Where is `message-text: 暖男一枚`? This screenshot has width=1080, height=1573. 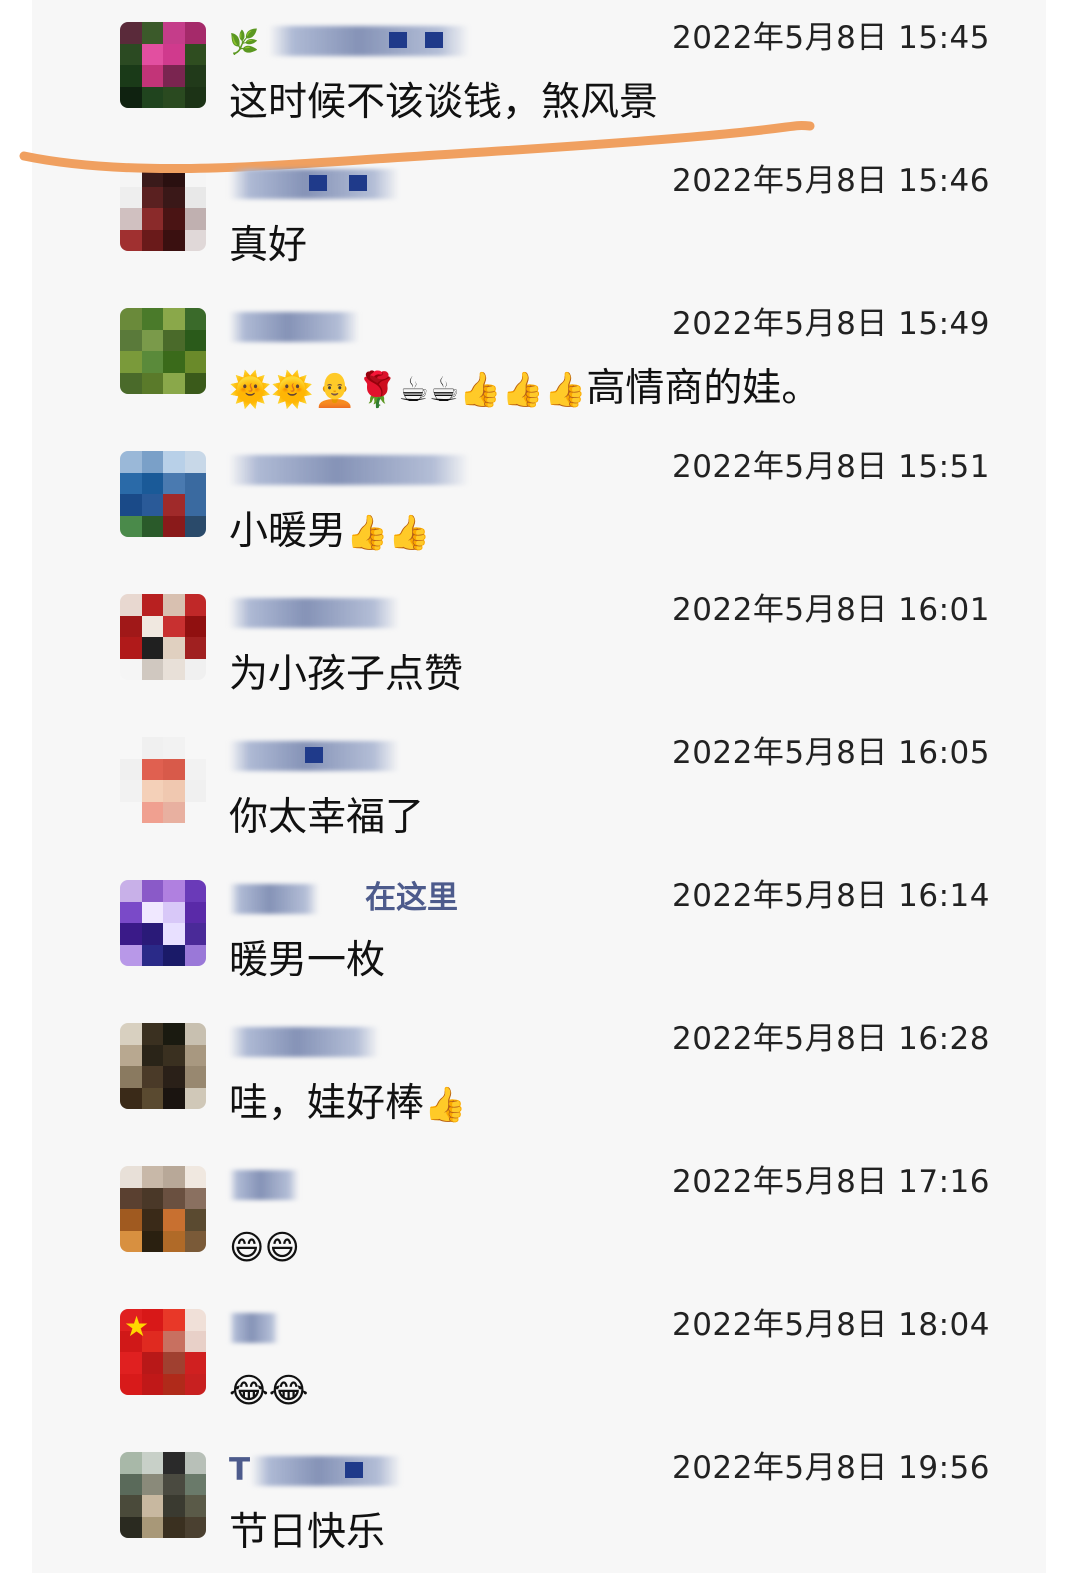
message-text: 暖男一枚 is located at coordinates (307, 960).